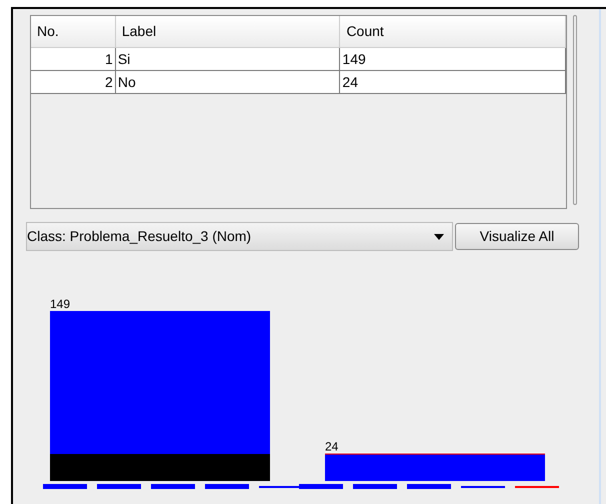  Describe the element at coordinates (453, 82) in the screenshot. I see `table-cell: 24` at that location.